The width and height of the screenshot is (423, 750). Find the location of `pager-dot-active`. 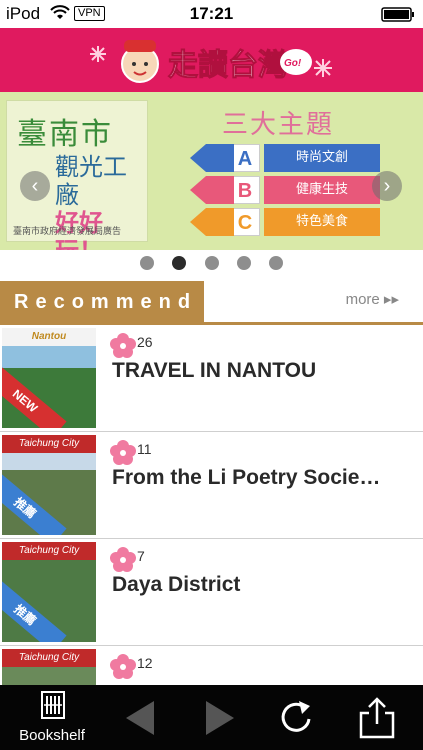

pager-dot-active is located at coordinates (179, 263).